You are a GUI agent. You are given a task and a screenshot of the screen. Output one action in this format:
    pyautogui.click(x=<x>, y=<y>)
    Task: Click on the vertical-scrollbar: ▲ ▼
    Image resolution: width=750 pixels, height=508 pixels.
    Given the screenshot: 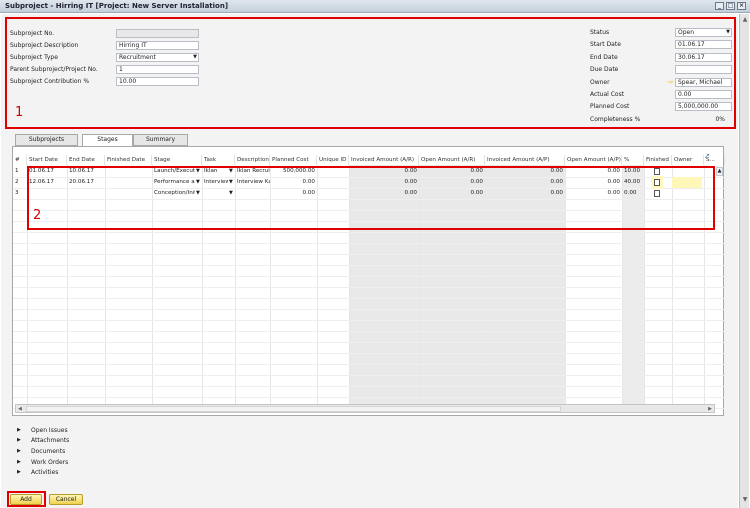 What is the action you would take?
    pyautogui.click(x=744, y=261)
    